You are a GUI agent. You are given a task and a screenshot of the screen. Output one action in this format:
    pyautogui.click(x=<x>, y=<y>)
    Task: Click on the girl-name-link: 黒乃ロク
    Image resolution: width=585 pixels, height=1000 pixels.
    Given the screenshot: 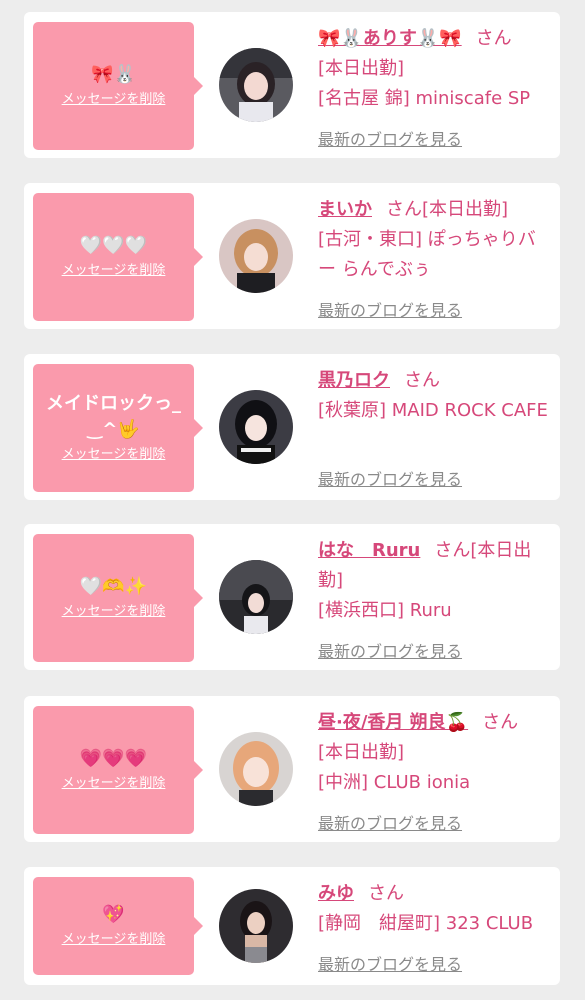 What is the action you would take?
    pyautogui.click(x=354, y=380)
    